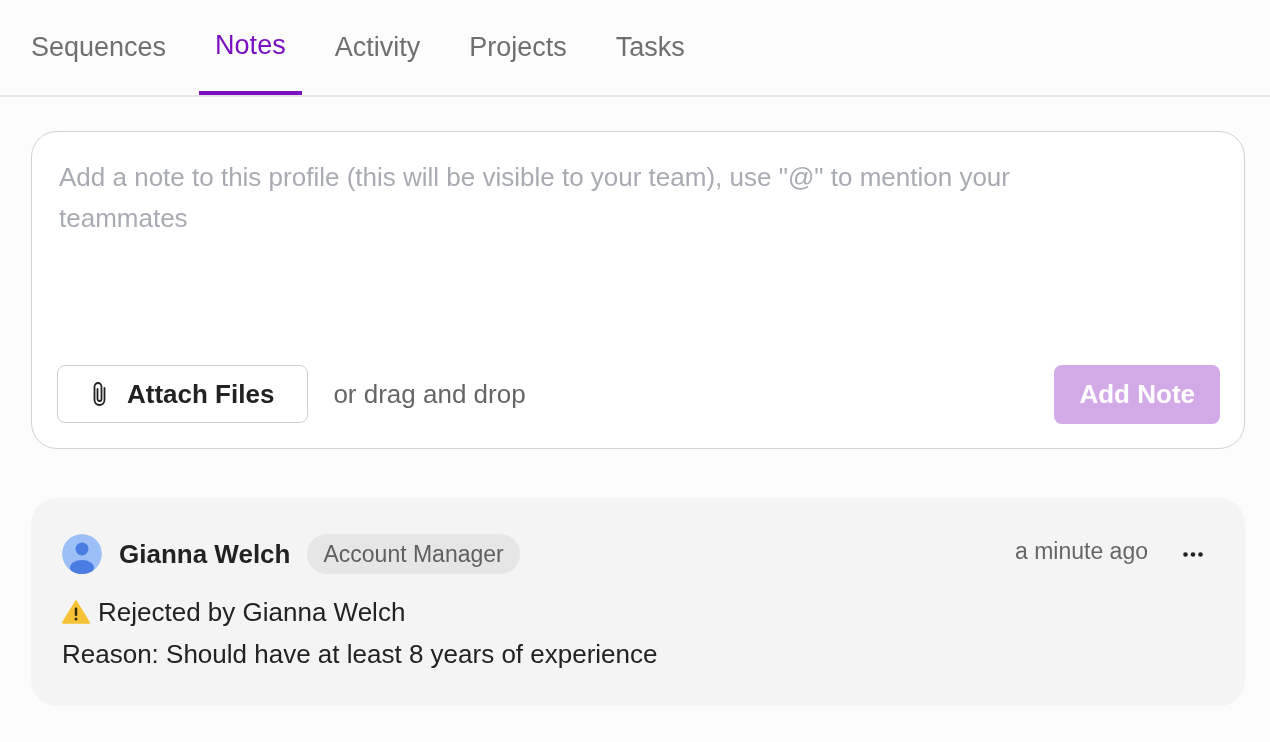  What do you see at coordinates (413, 554) in the screenshot?
I see `role-tag: Account Manager` at bounding box center [413, 554].